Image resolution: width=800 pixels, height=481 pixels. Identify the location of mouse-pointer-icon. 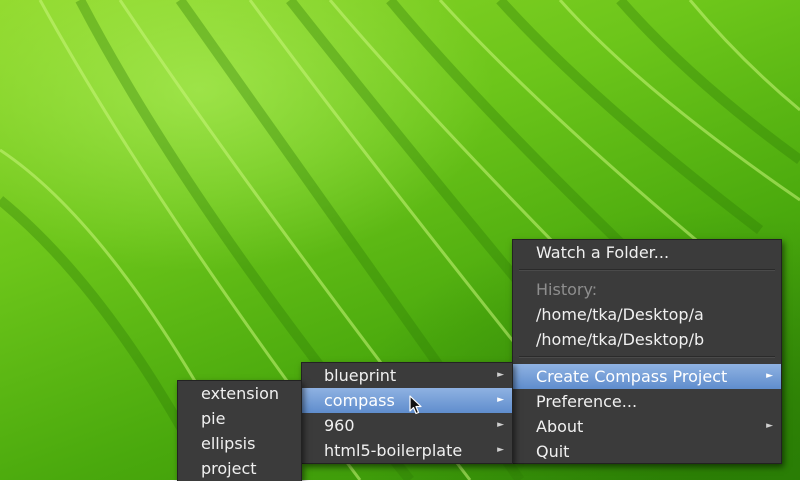
(415, 405).